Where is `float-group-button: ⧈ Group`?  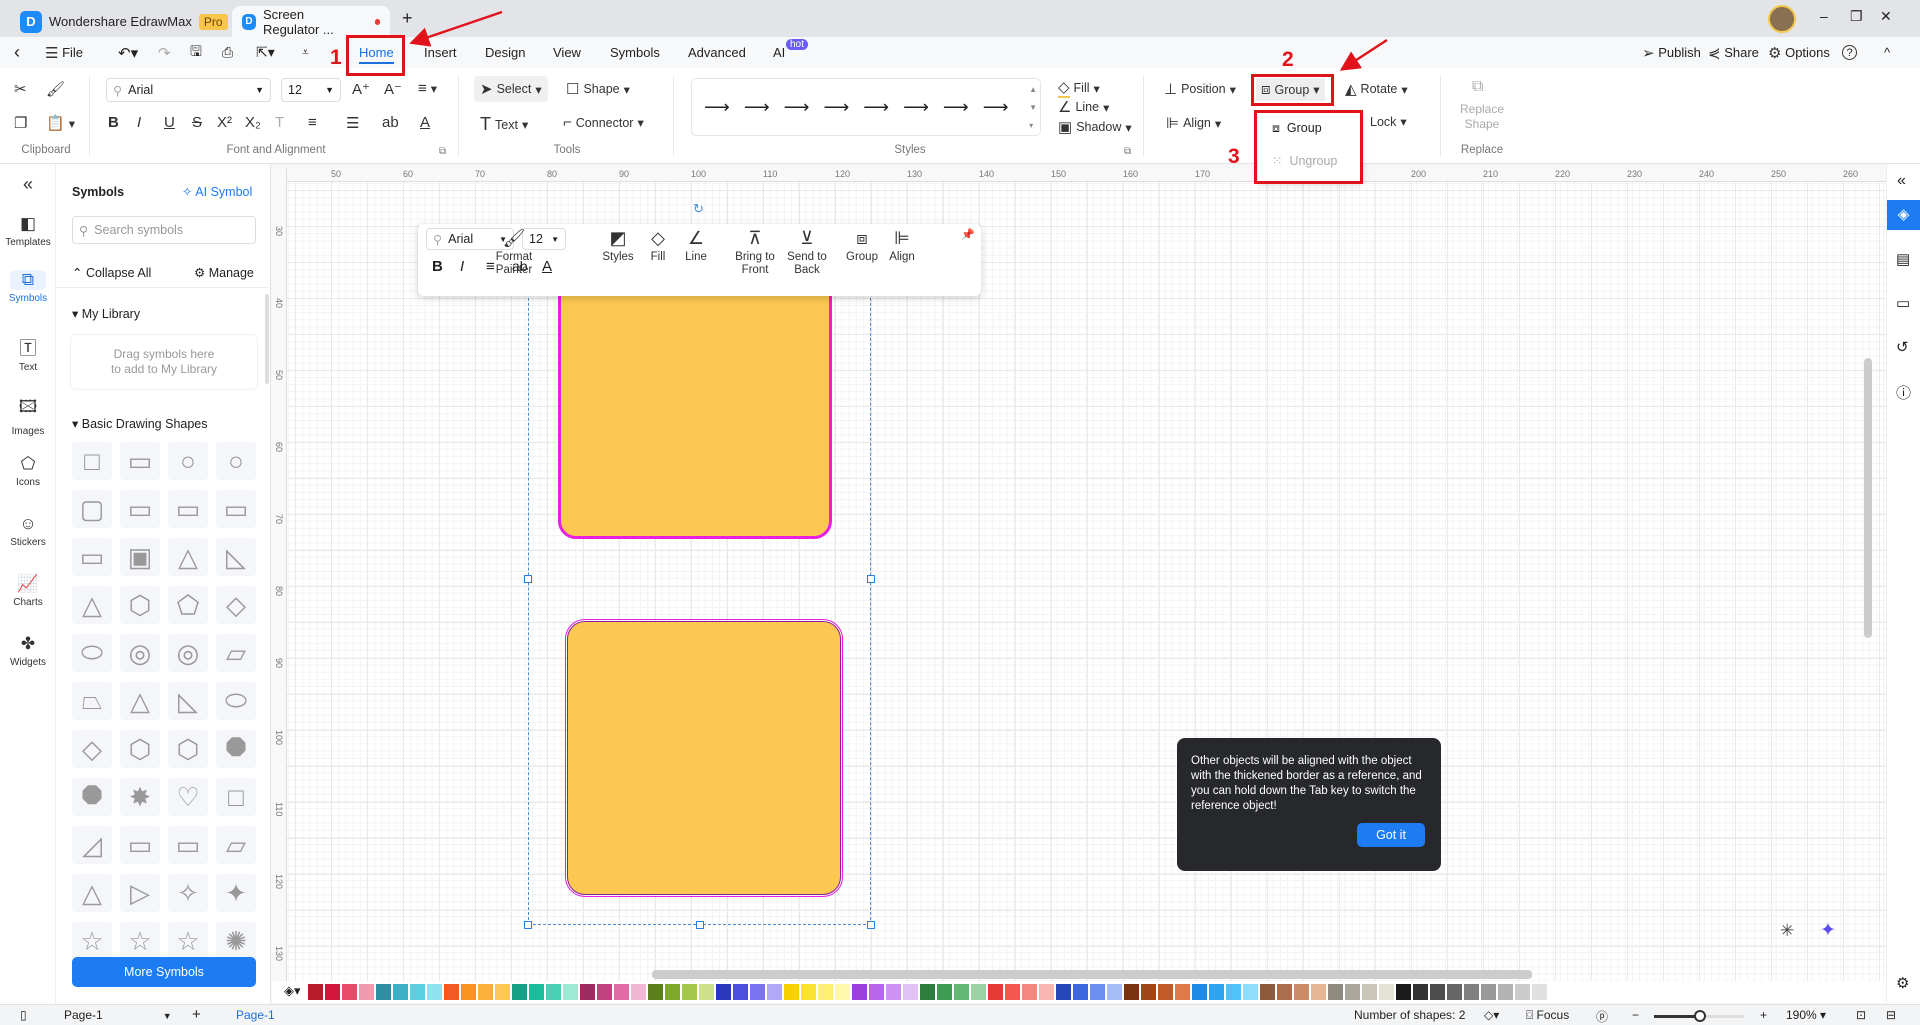
float-group-button: ⧈ Group is located at coordinates (862, 246).